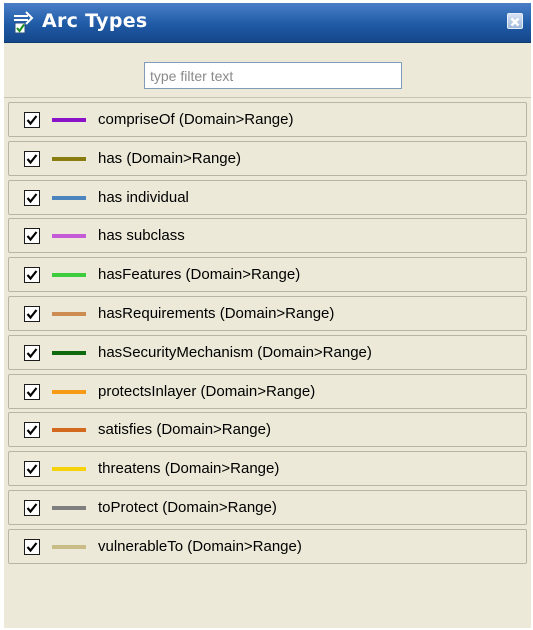 The image size is (533, 630). I want to click on arc-type-label: satisfies (Domain>Range), so click(184, 430).